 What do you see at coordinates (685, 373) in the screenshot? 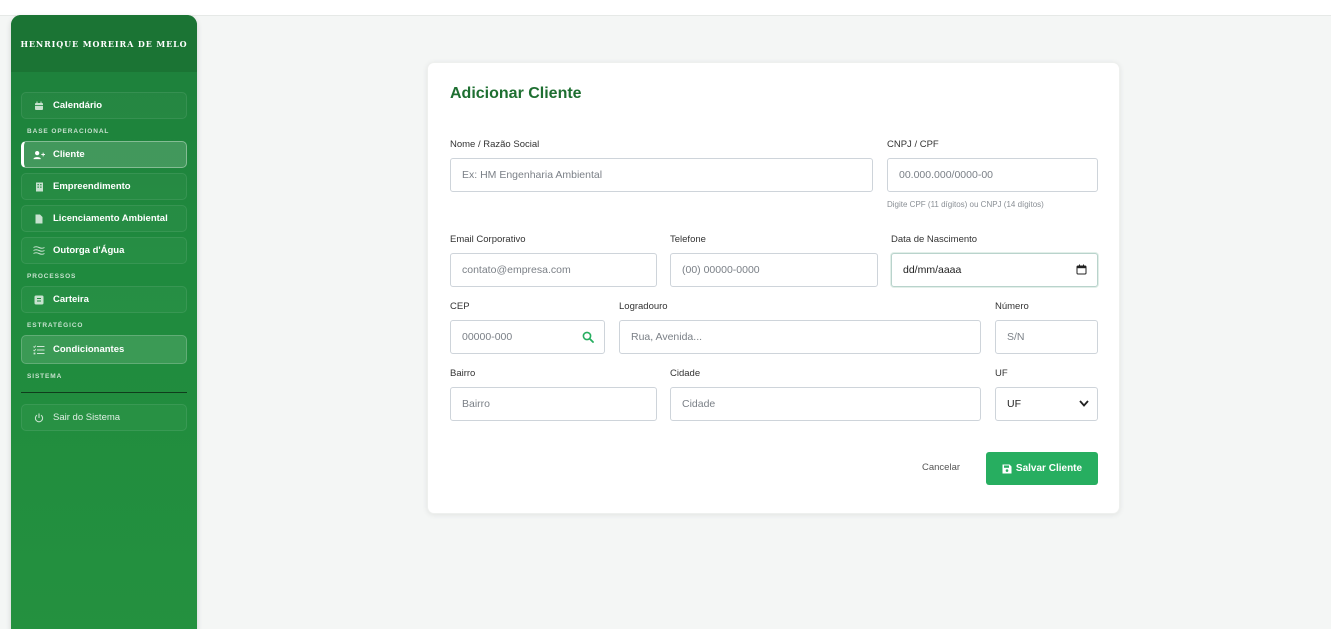
I see `cidade-label: Cidade` at bounding box center [685, 373].